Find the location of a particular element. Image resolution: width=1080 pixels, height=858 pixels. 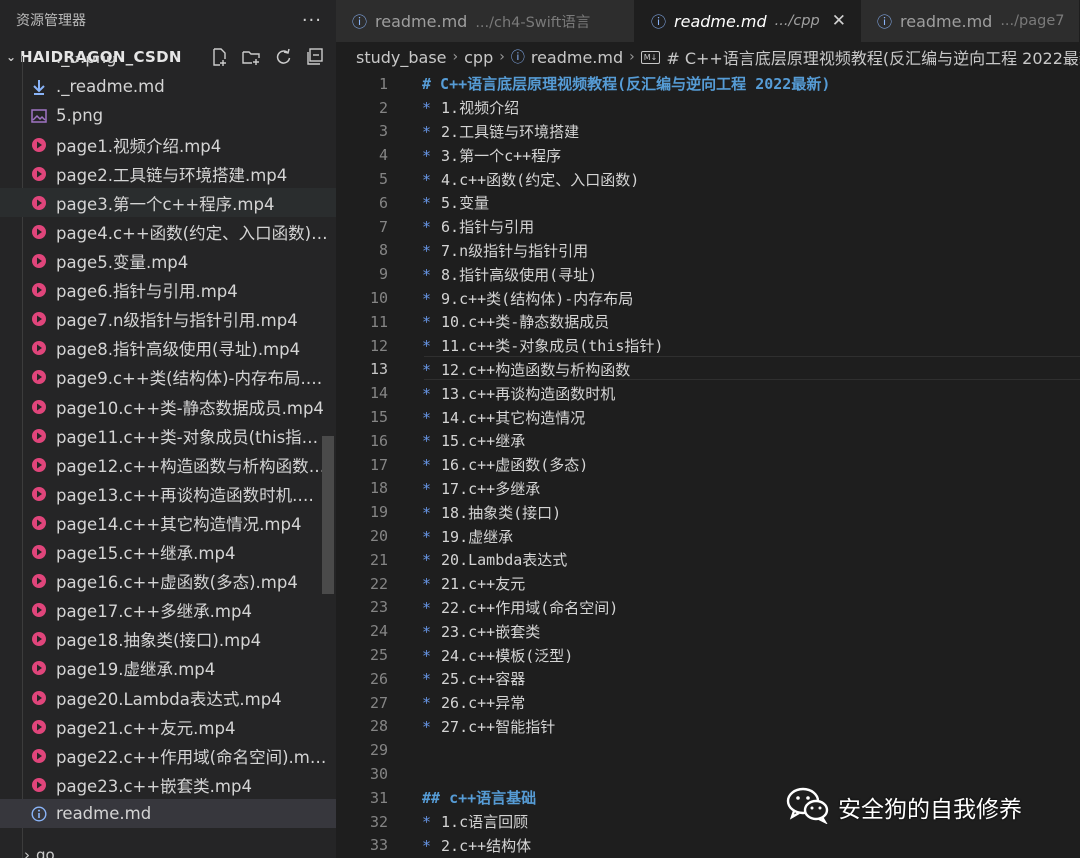

code-line: 17 * 16.c++虚函数(多态) is located at coordinates (708, 465).